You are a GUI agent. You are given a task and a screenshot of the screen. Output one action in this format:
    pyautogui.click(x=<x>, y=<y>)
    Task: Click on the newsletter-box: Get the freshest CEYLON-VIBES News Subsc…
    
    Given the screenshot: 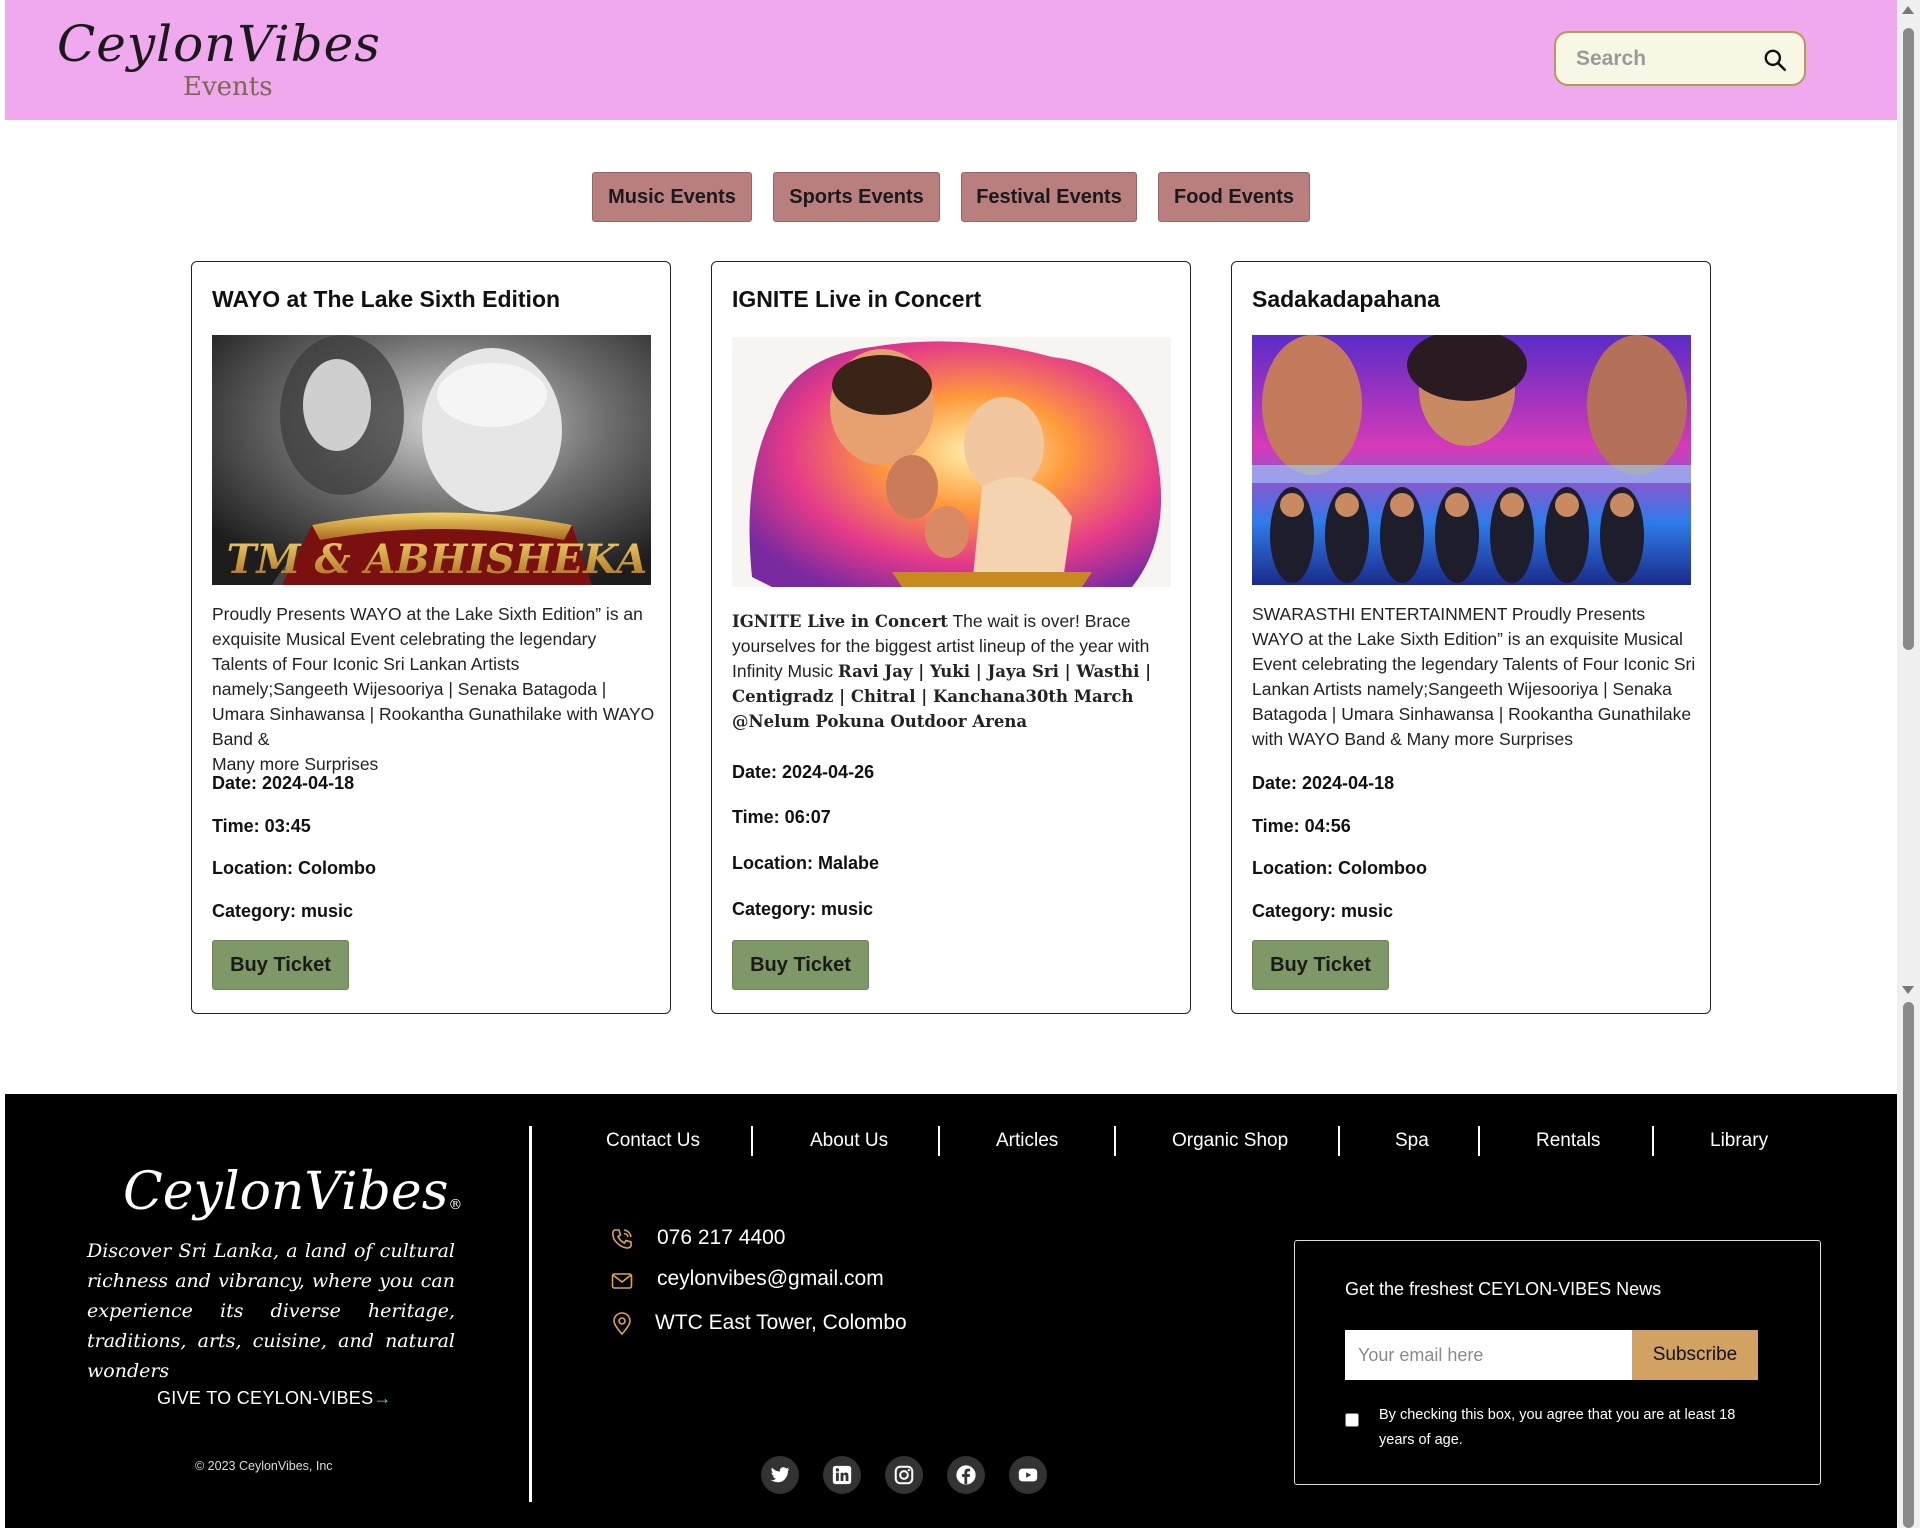 What is the action you would take?
    pyautogui.click(x=1557, y=1362)
    